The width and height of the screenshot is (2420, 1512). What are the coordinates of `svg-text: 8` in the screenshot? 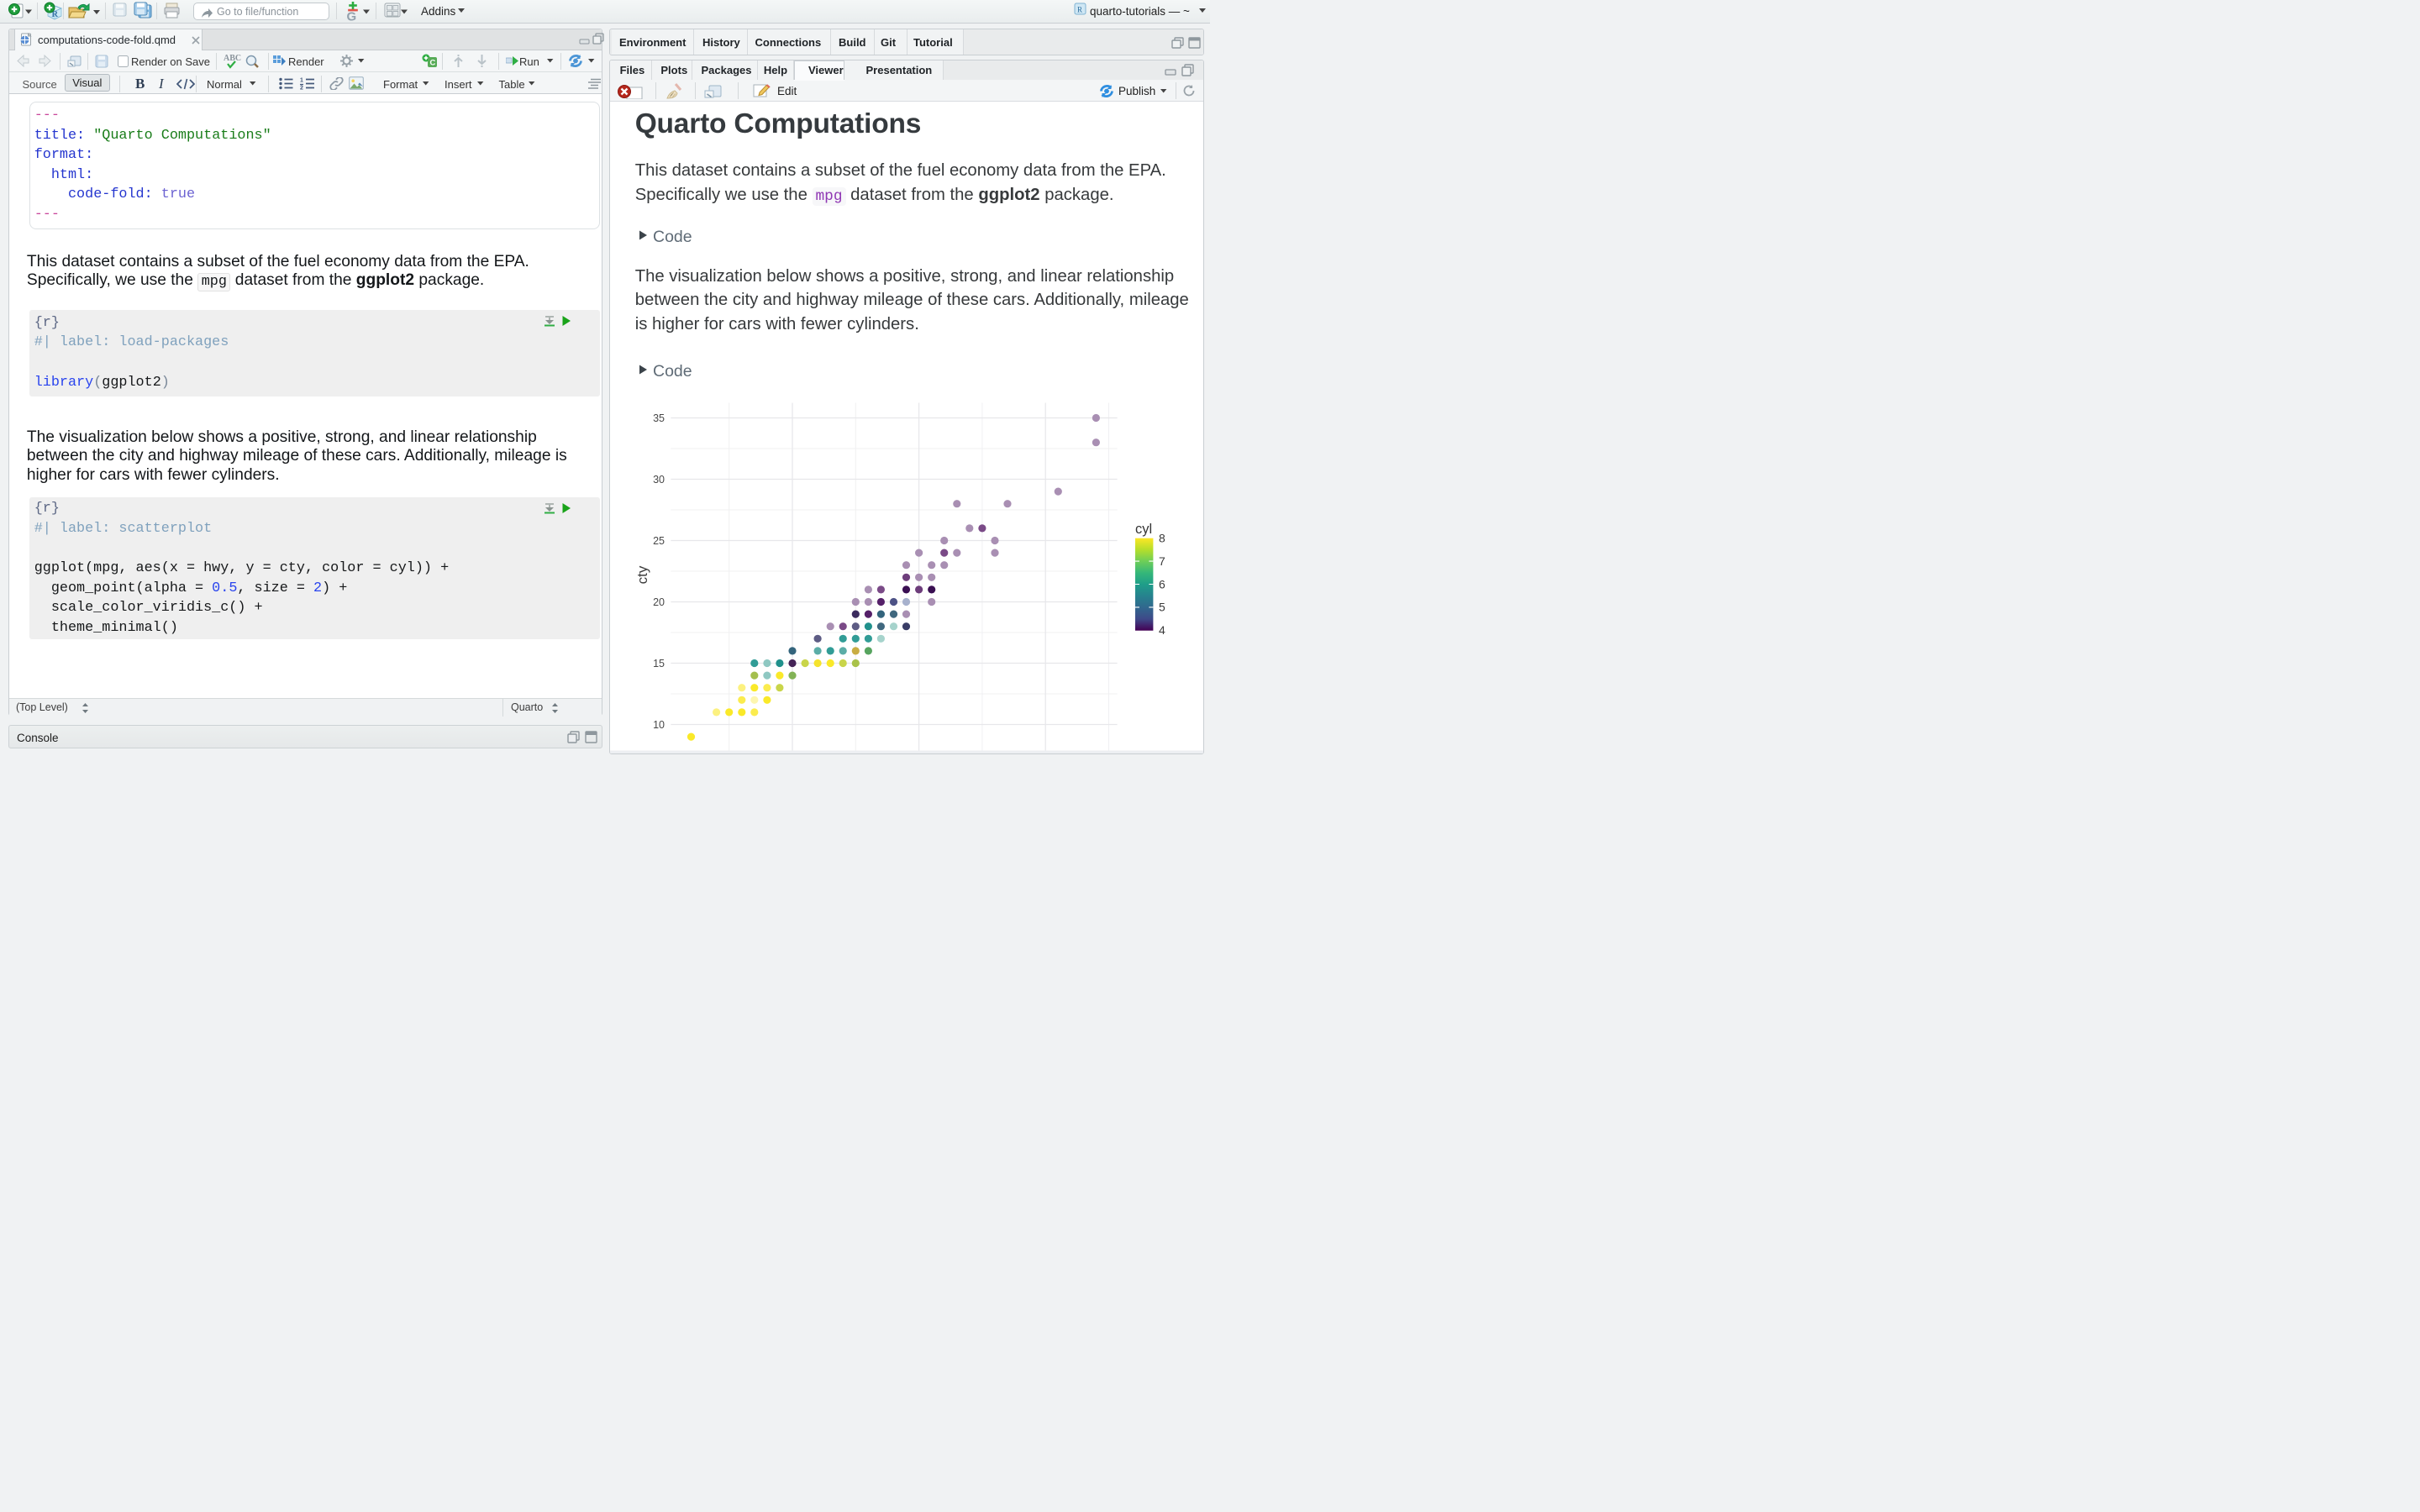 It's located at (1162, 538).